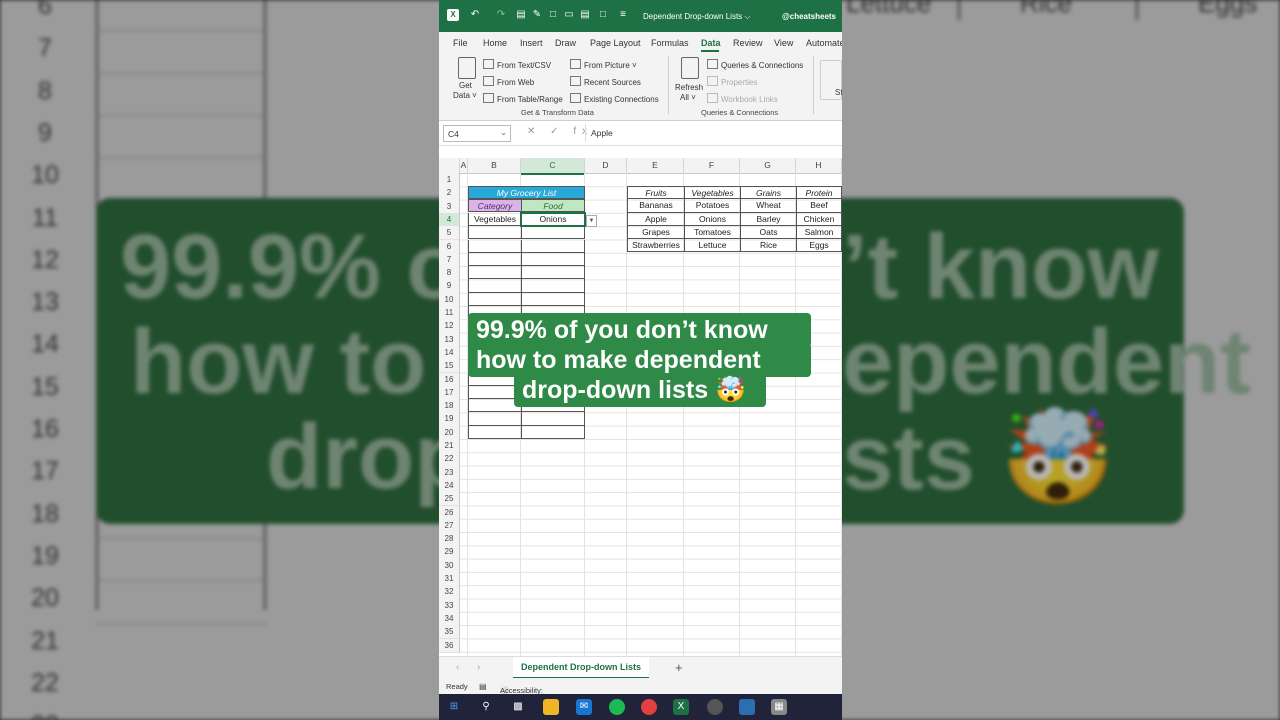 The width and height of the screenshot is (1280, 720). Describe the element at coordinates (768, 166) in the screenshot. I see `column-header-g: G` at that location.